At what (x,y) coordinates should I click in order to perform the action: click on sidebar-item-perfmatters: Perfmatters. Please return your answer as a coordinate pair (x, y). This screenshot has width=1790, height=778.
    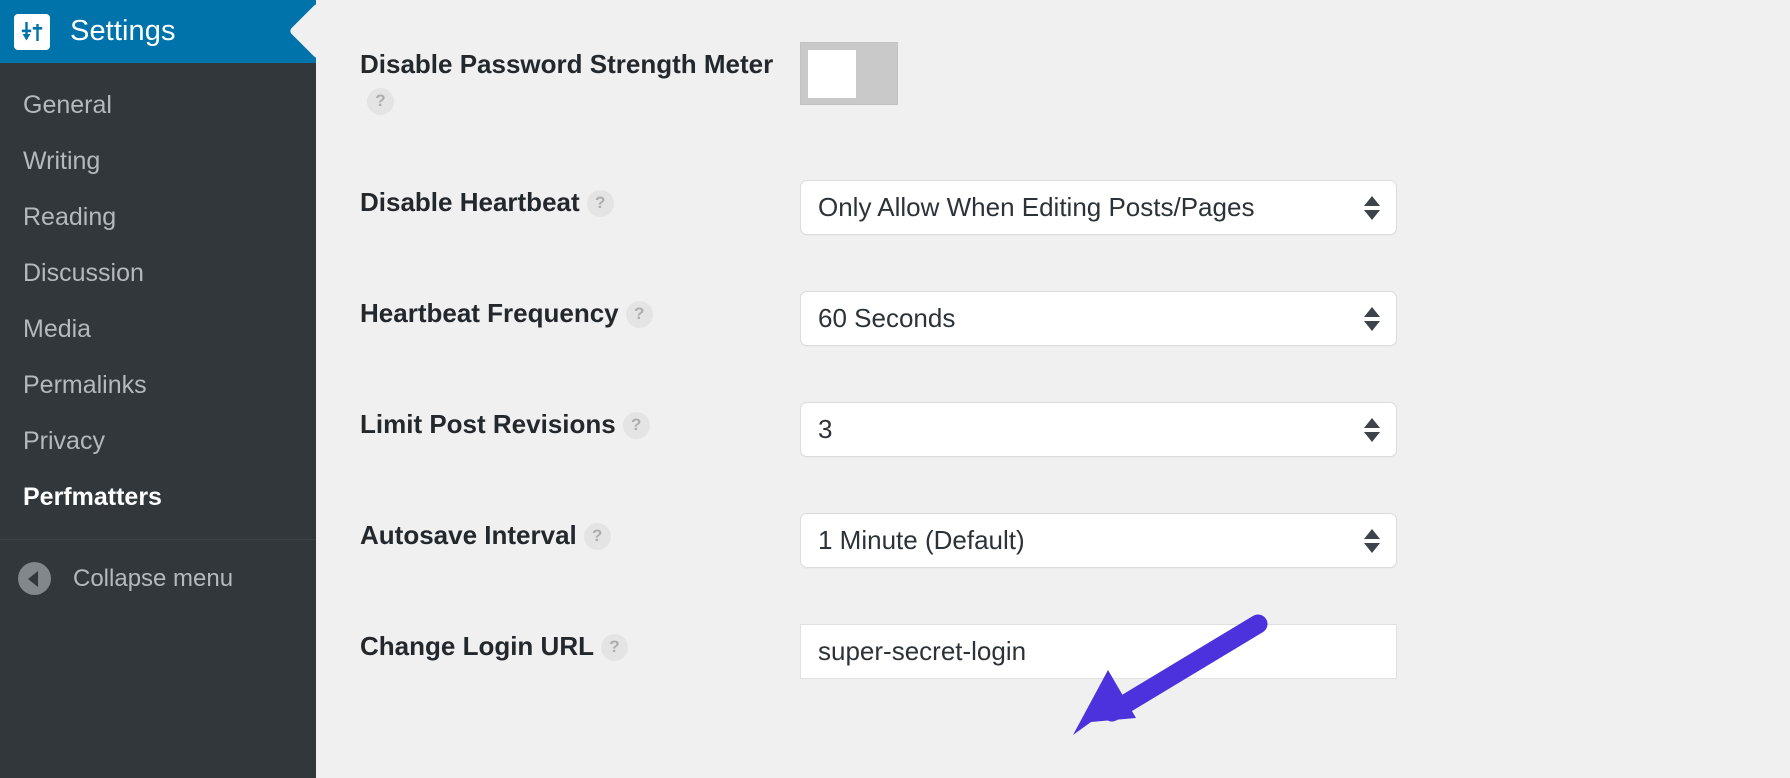
    Looking at the image, I should click on (158, 497).